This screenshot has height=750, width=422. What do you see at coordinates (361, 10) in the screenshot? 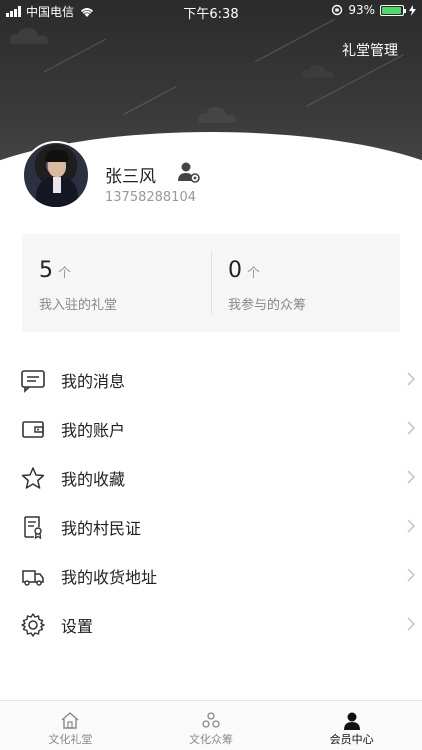
I see `battery-percent: 93%` at bounding box center [361, 10].